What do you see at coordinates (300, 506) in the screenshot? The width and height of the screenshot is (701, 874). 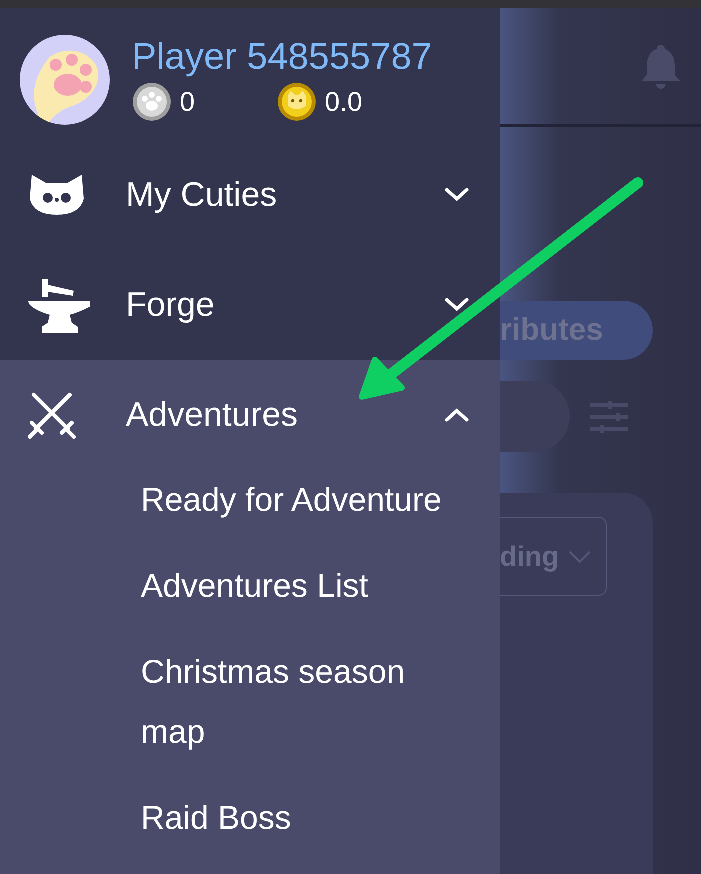 I see `submenu-item: Ready for Adventure` at bounding box center [300, 506].